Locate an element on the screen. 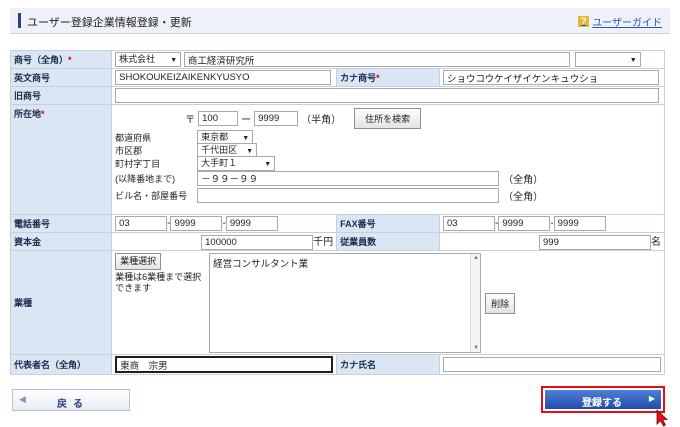 This screenshot has width=680, height=427. postal-mark: 〒 is located at coordinates (190, 120).